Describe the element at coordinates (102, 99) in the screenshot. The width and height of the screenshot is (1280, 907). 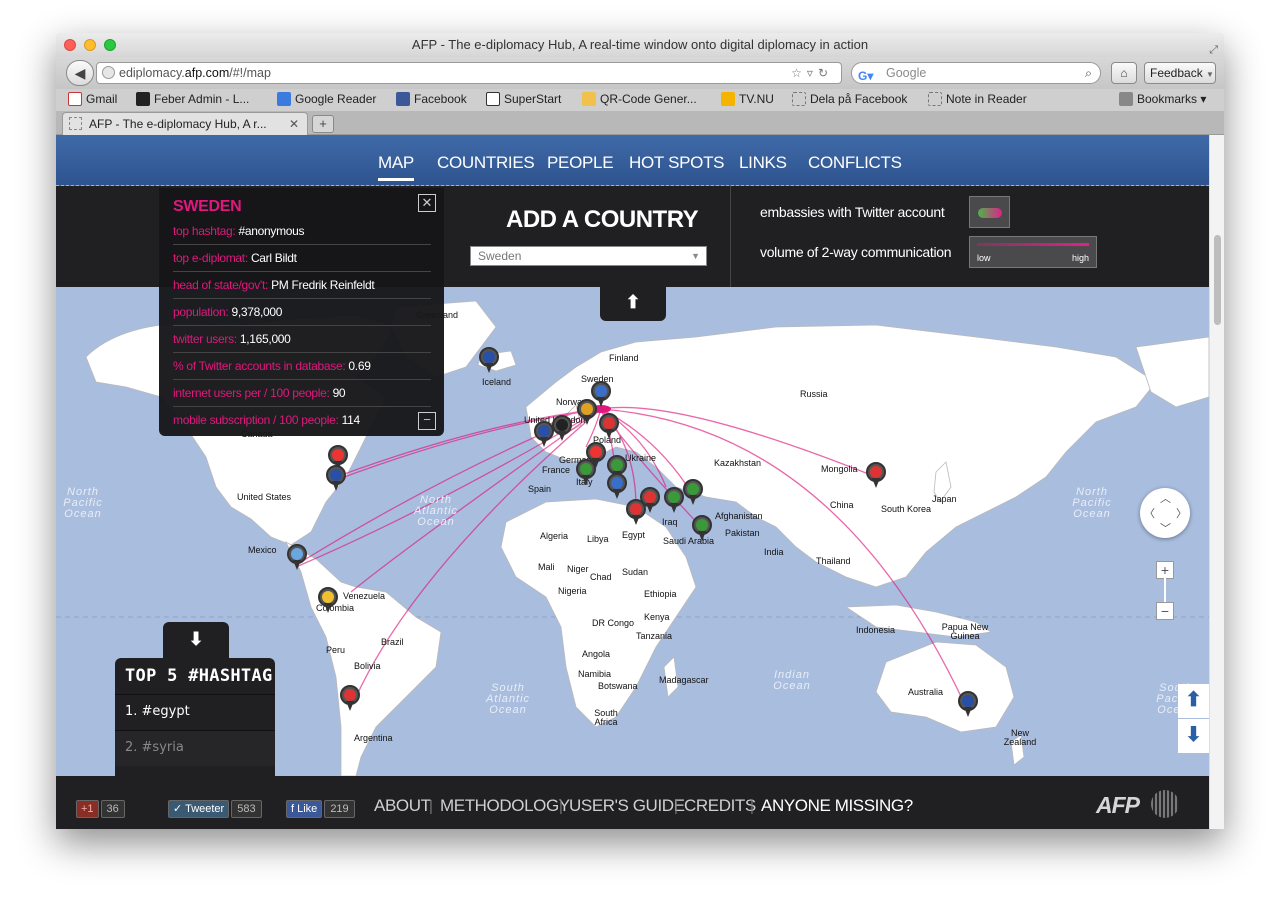
I see `bookmark-label: Gmail` at that location.